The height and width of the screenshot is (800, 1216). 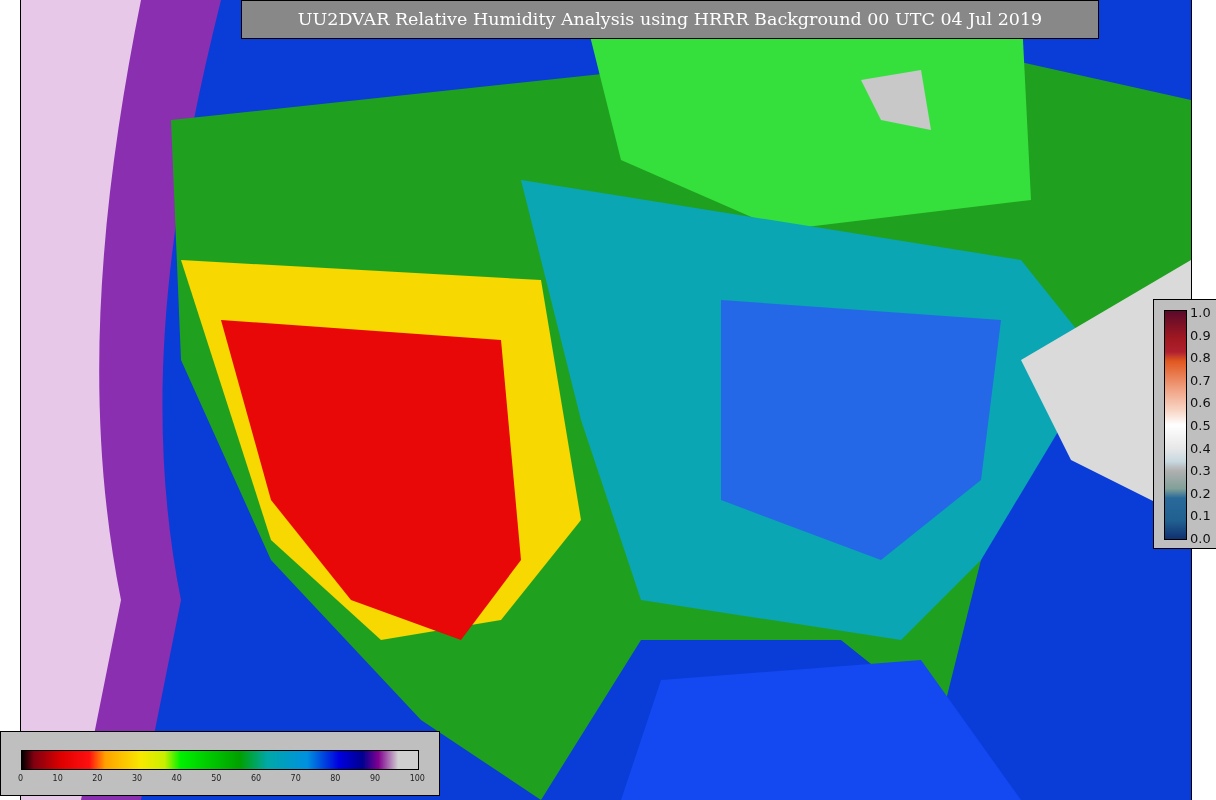 What do you see at coordinates (1200, 358) in the screenshot?
I see `colorbar-tick-label: 0.8` at bounding box center [1200, 358].